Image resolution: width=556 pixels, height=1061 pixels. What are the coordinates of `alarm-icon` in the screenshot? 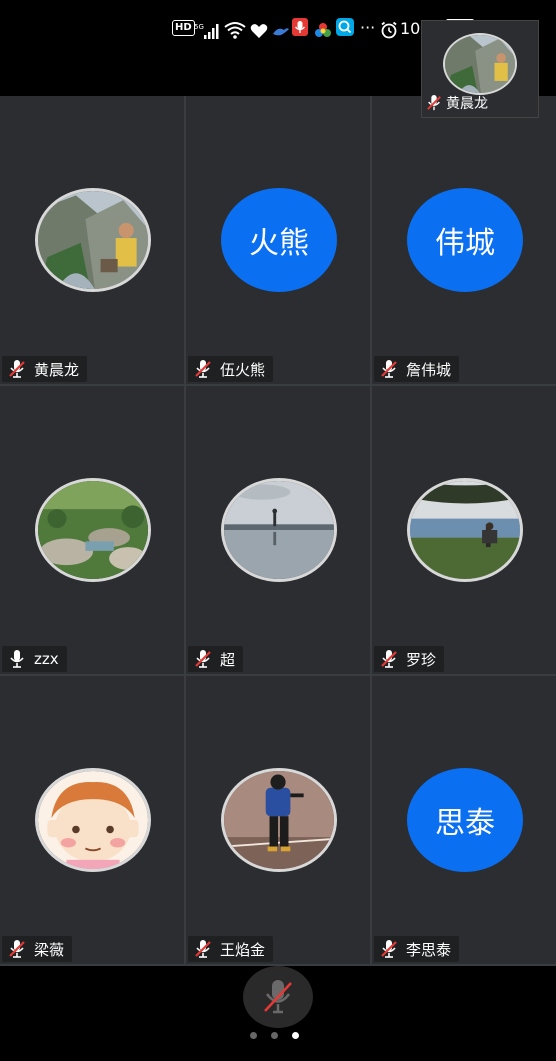 It's located at (389, 30).